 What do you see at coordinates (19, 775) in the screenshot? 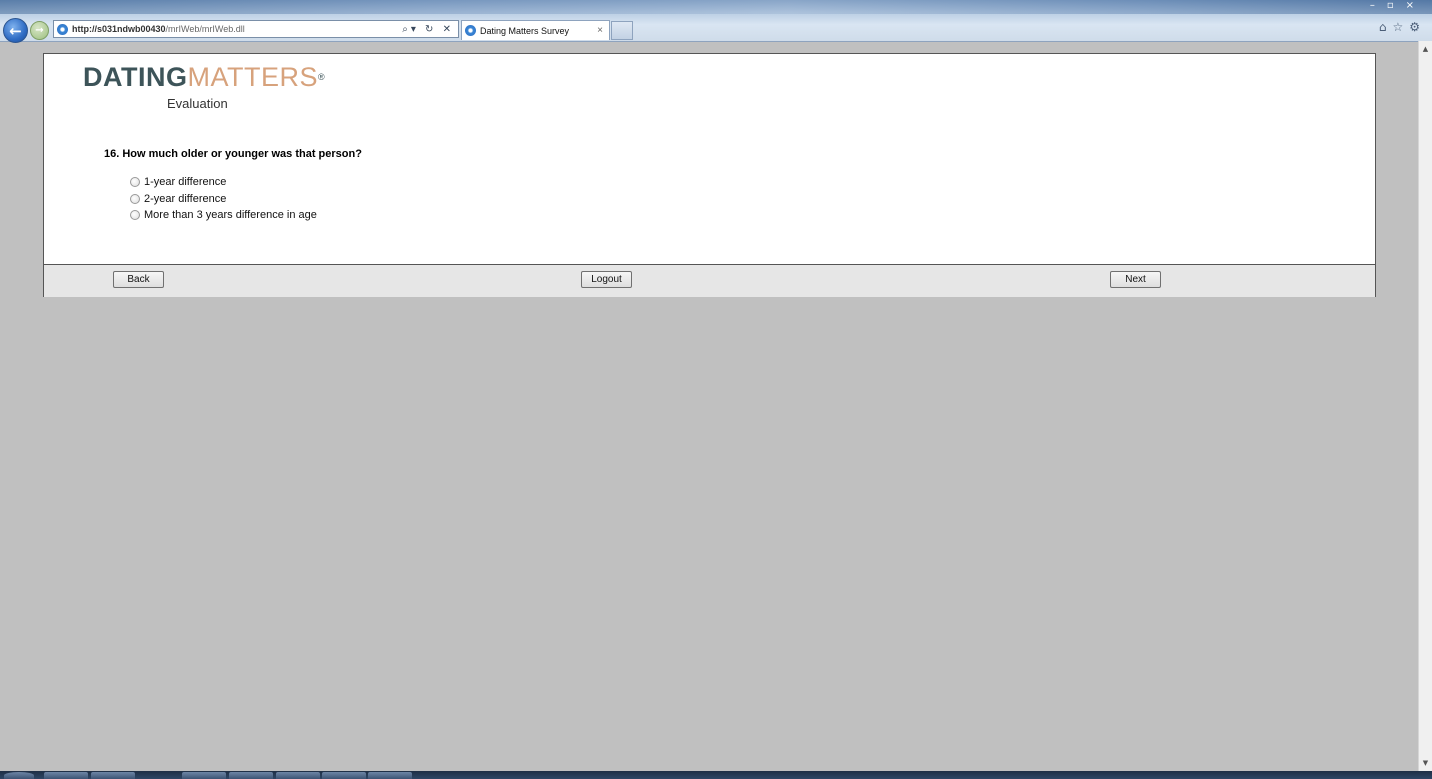
I see `start-button` at bounding box center [19, 775].